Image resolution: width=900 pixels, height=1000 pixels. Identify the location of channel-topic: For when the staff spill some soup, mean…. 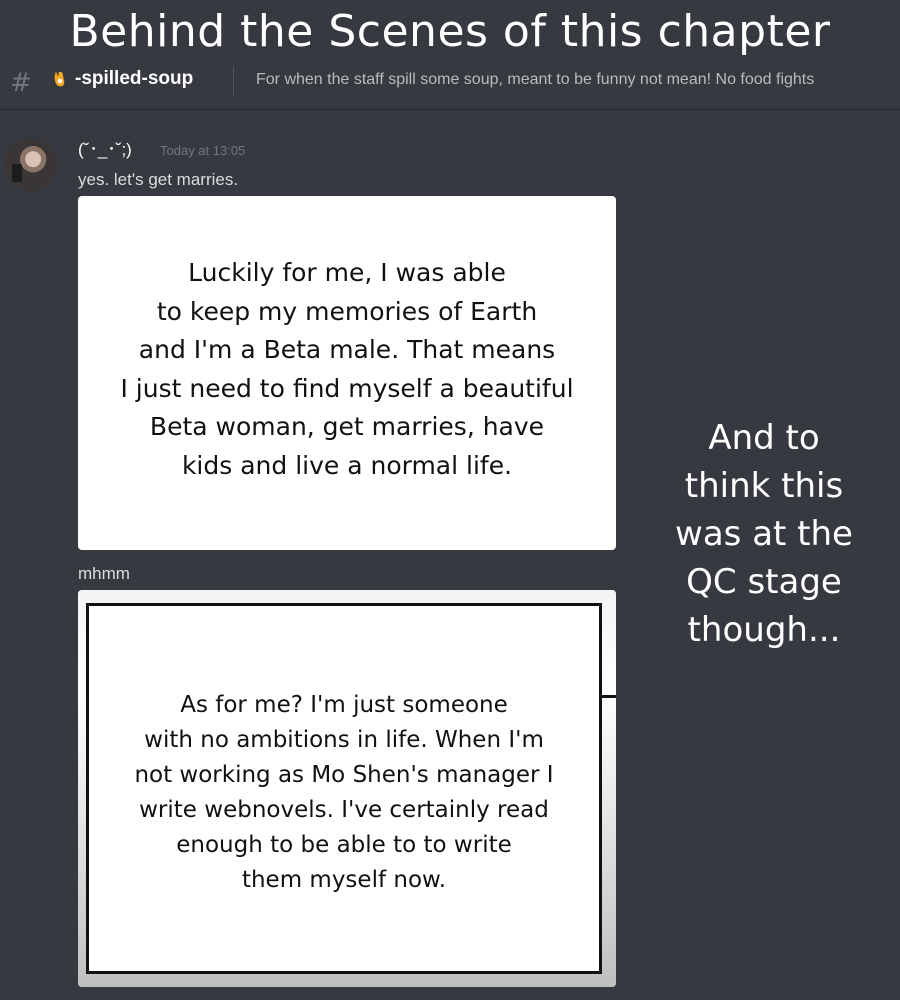
(535, 79).